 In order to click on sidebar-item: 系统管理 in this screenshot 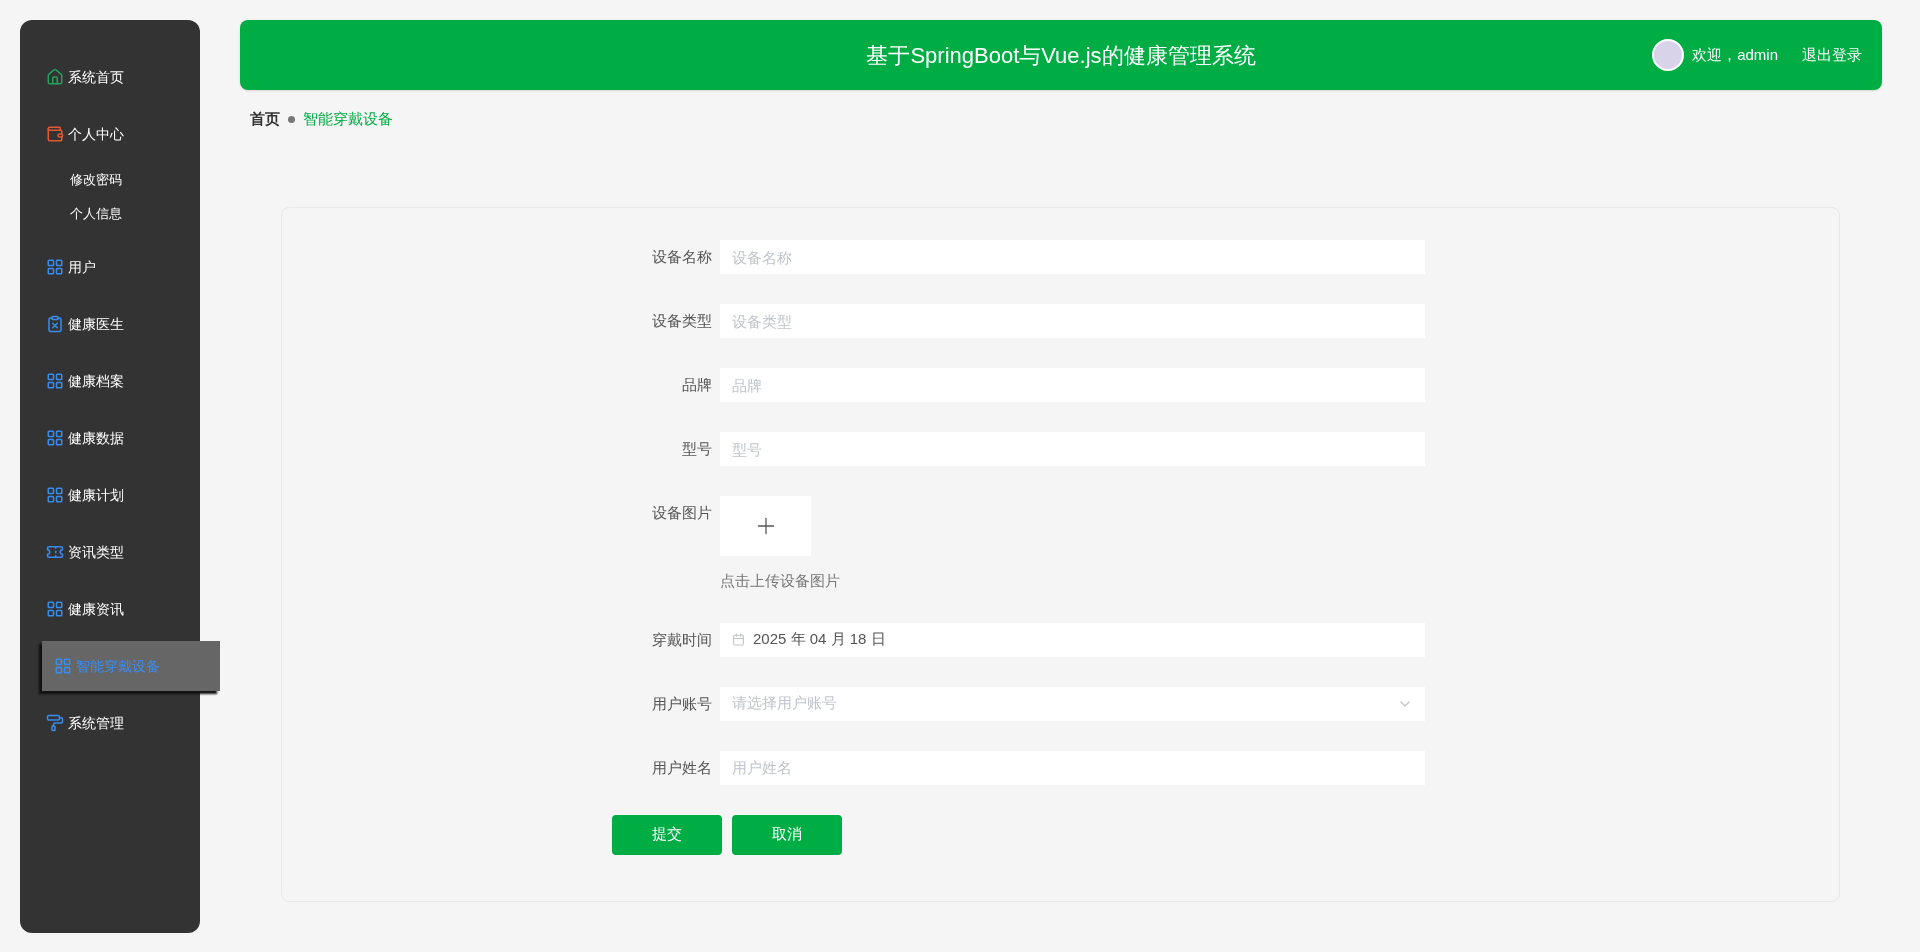, I will do `click(110, 723)`.